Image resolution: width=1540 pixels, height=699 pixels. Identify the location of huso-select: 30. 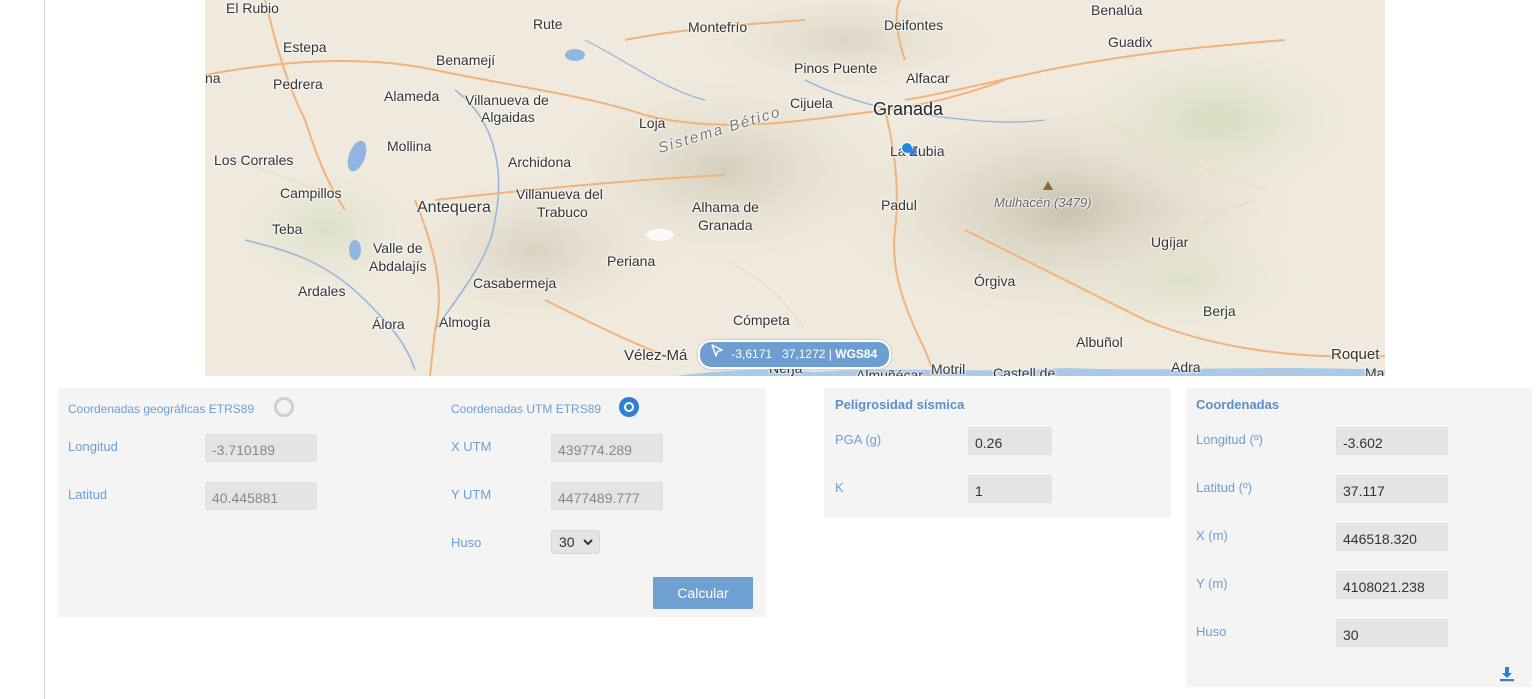
(575, 542).